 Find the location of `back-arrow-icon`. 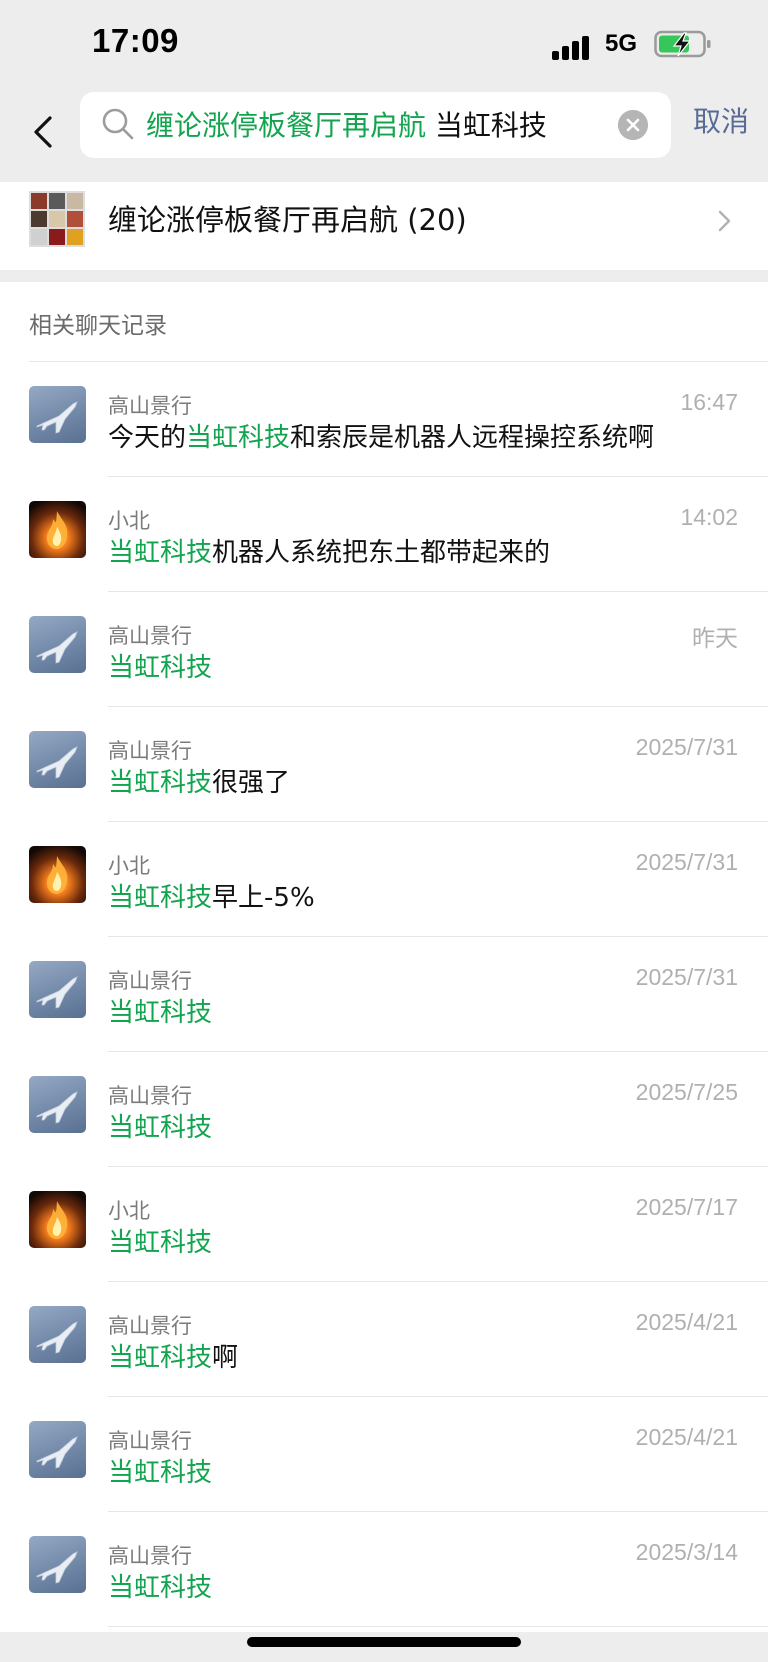

back-arrow-icon is located at coordinates (44, 132).